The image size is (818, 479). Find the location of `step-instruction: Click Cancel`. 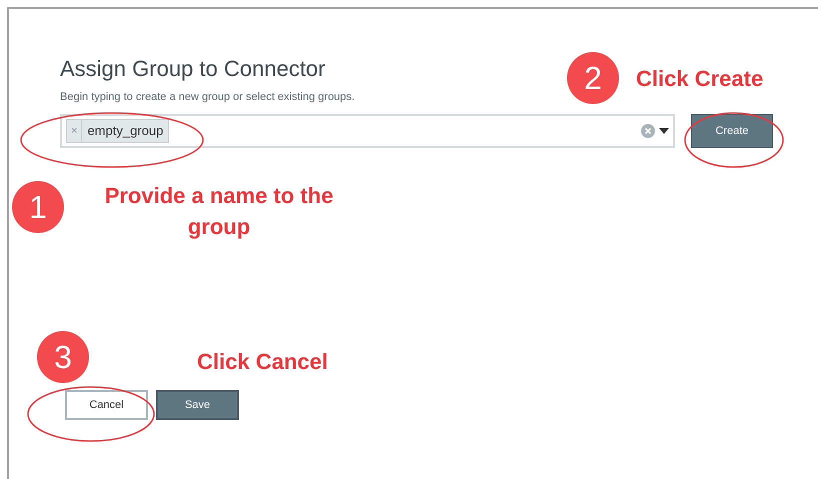

step-instruction: Click Cancel is located at coordinates (262, 362).